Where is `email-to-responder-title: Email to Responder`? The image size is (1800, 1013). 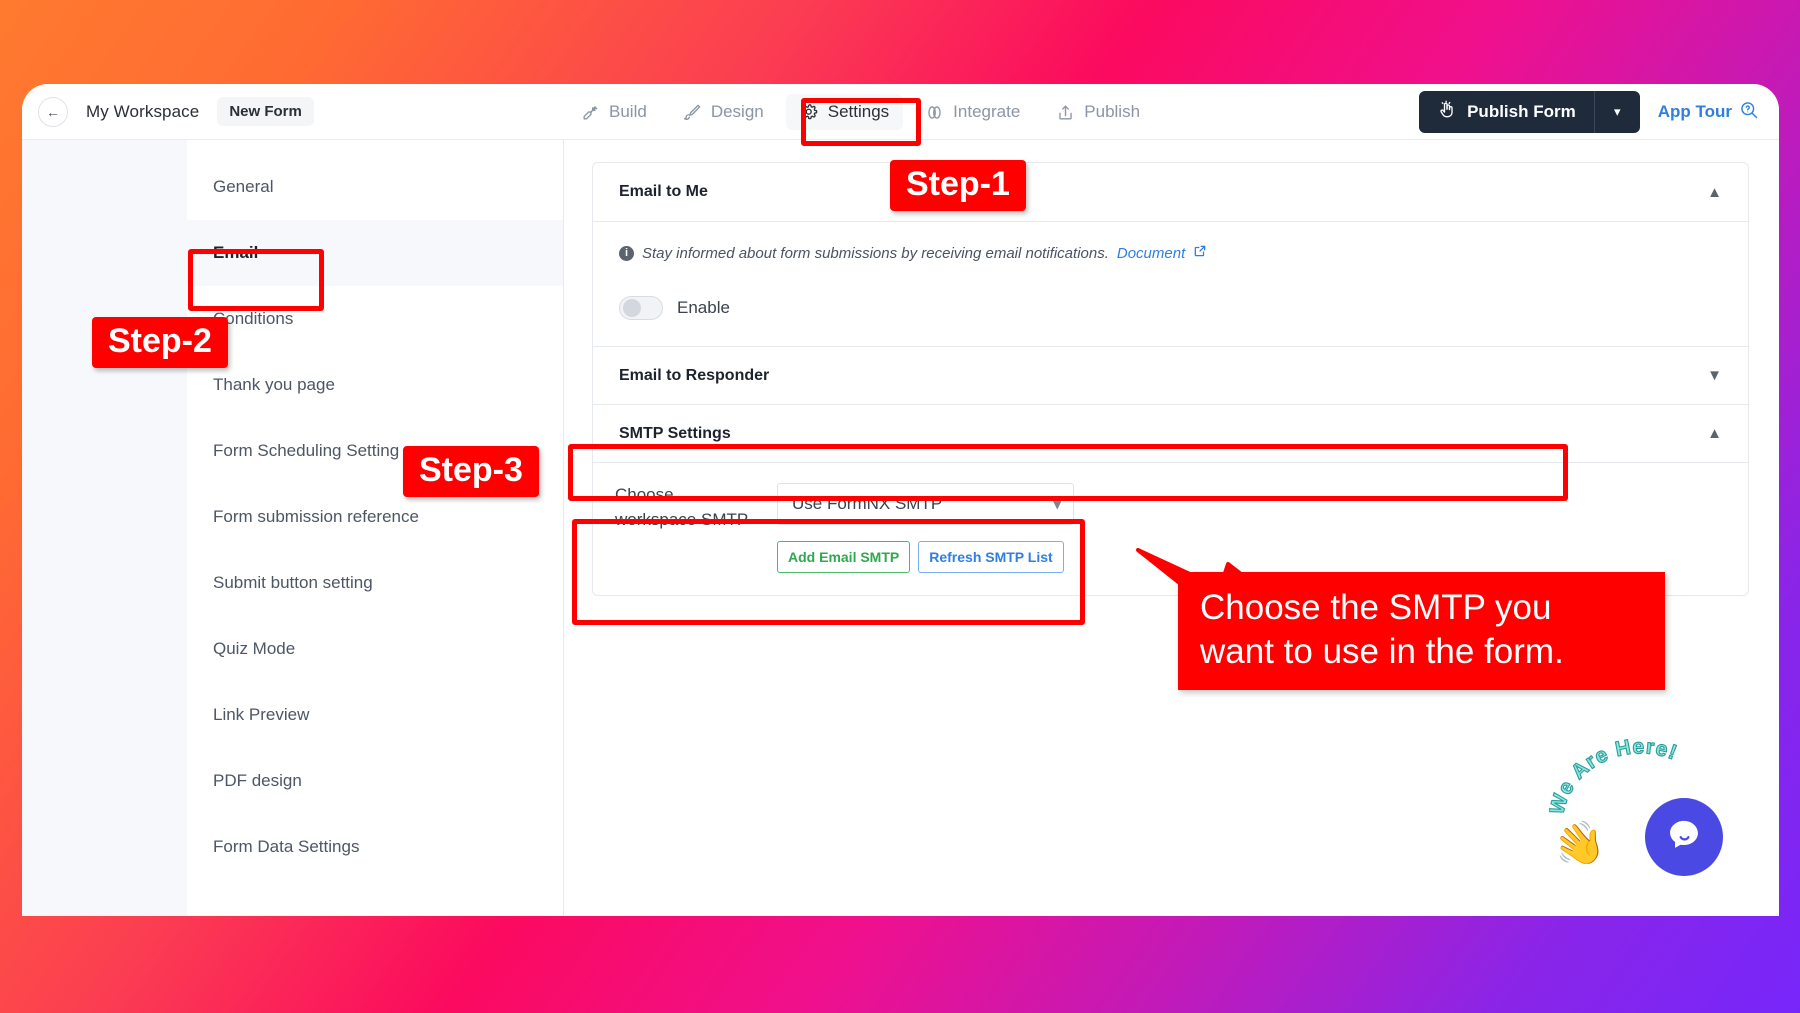
email-to-responder-title: Email to Responder is located at coordinates (694, 375).